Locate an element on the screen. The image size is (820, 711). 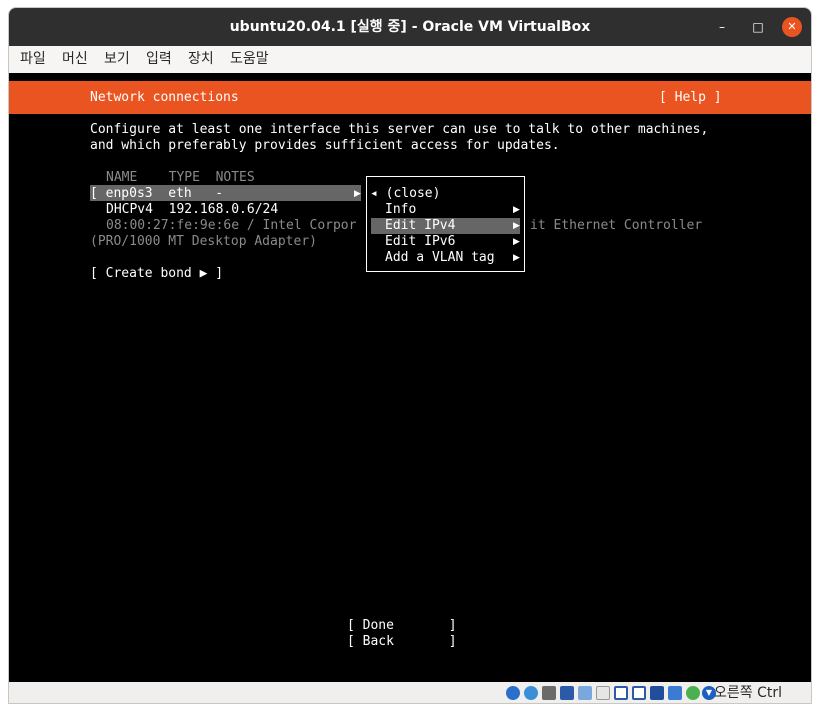
mouse-integration-icon is located at coordinates (675, 693).